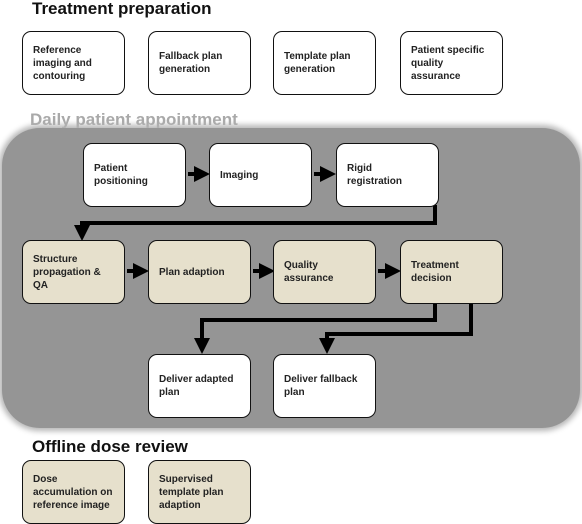 The image size is (582, 524). What do you see at coordinates (73, 492) in the screenshot?
I see `step-dose-accumulation: Dose accumulation on reference image` at bounding box center [73, 492].